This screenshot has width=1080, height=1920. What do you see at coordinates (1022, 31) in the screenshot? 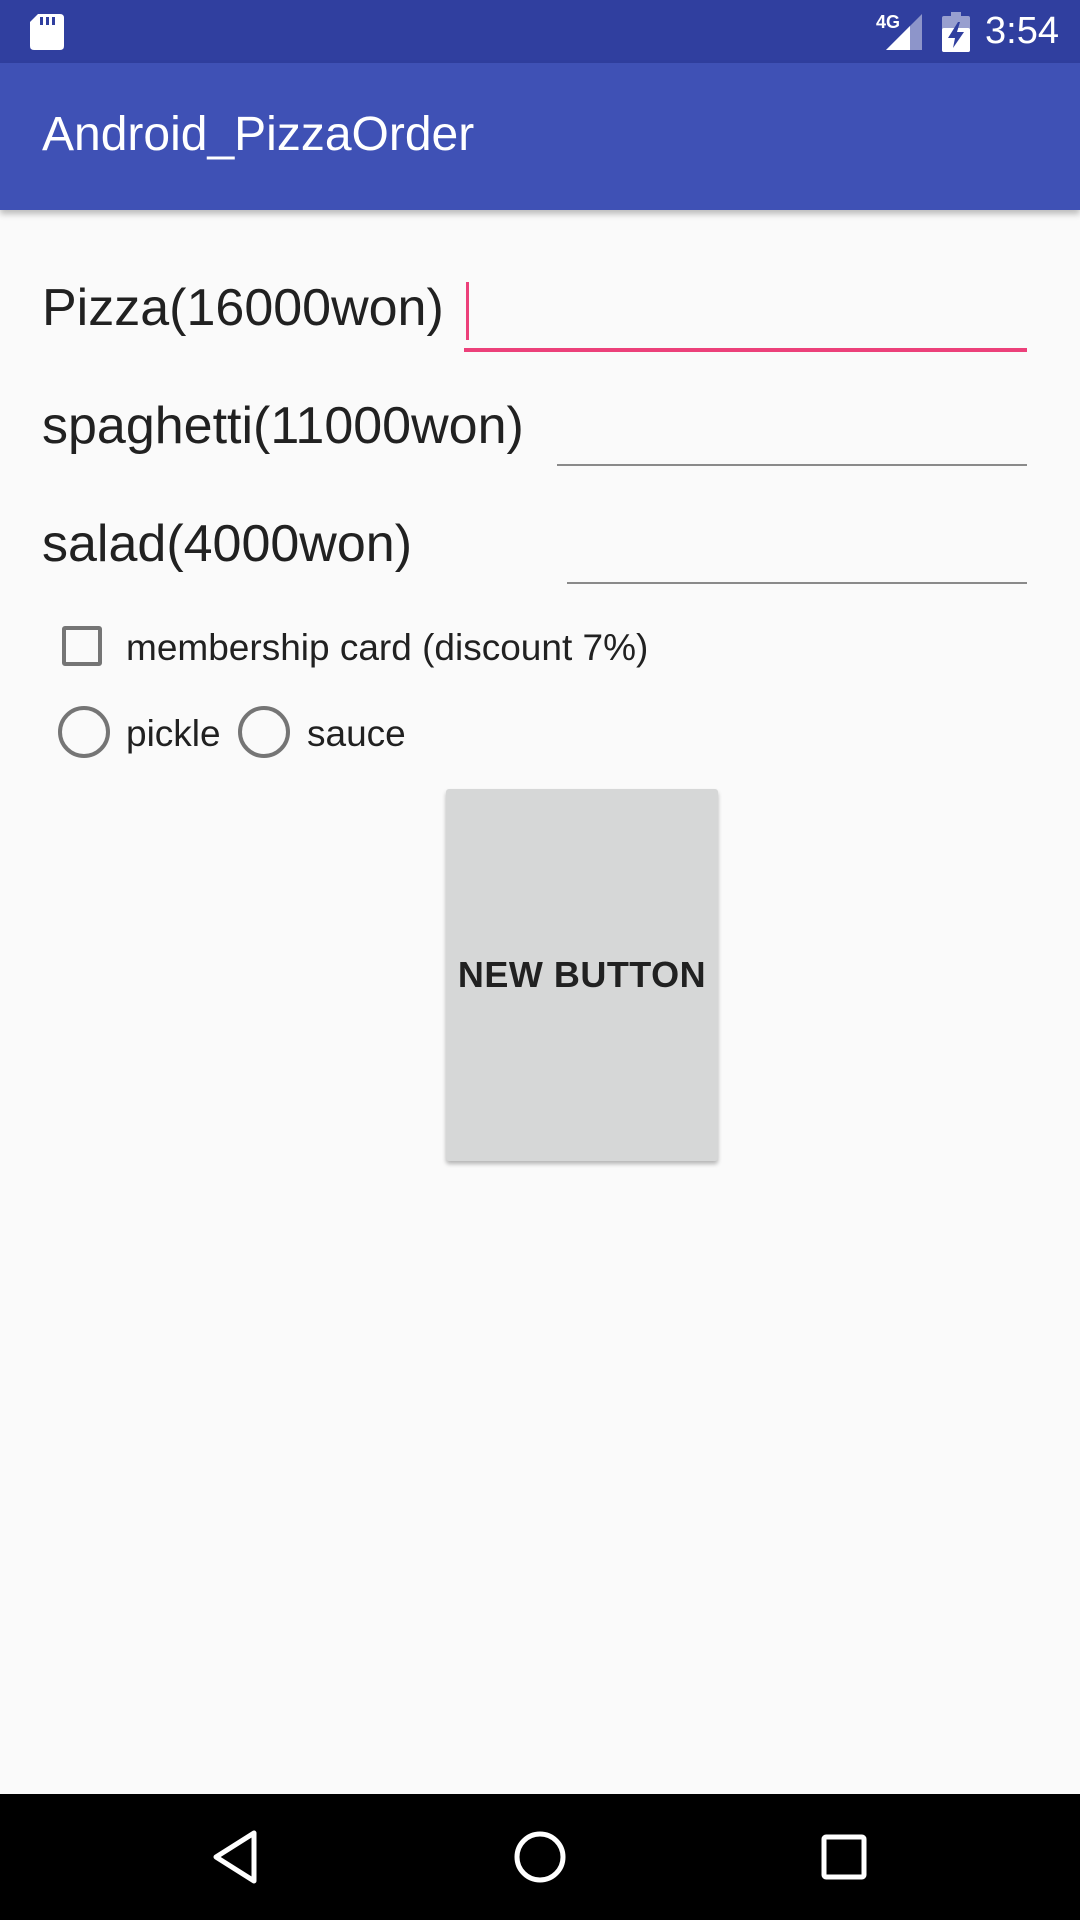
I see `status-time: 3:54` at bounding box center [1022, 31].